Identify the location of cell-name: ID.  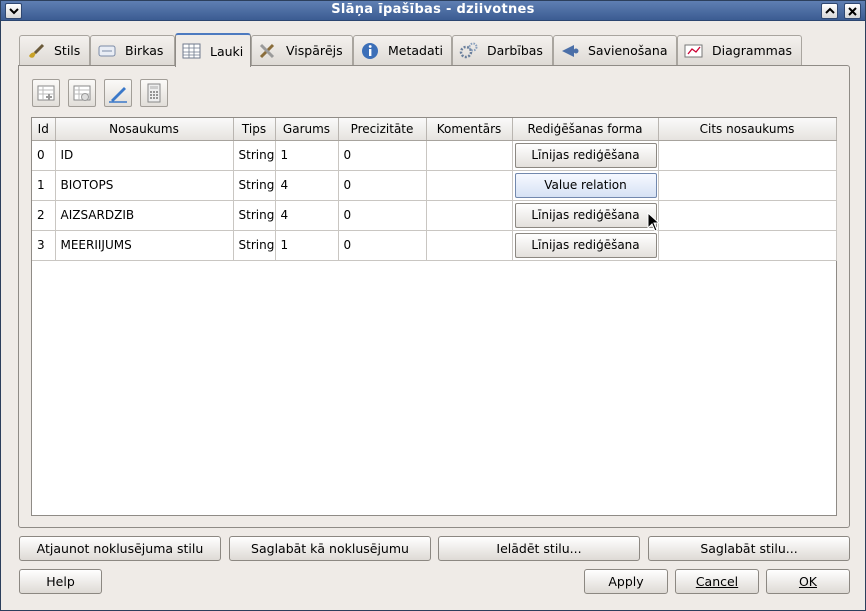
(144, 155).